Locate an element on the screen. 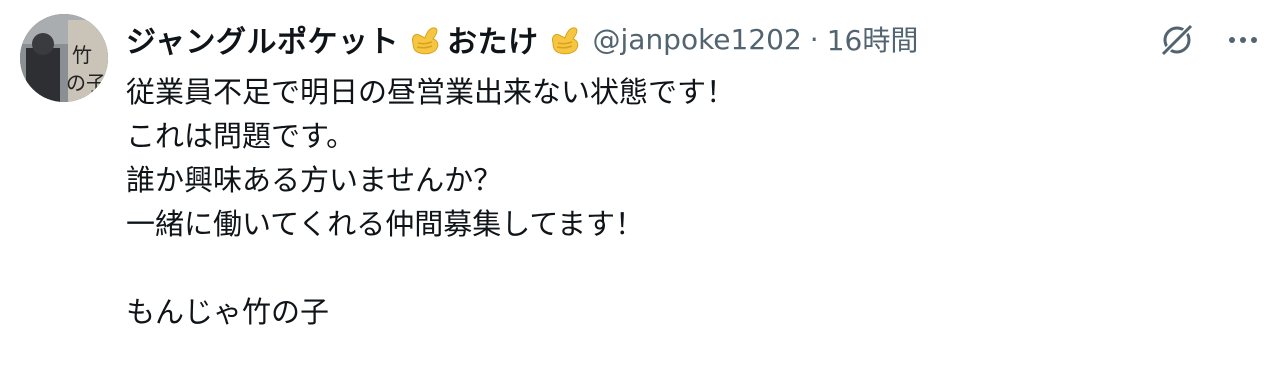 Image resolution: width=1283 pixels, height=368 pixels. tweet-text-line: 誰か興味ある方いませんか？ is located at coordinates (314, 180).